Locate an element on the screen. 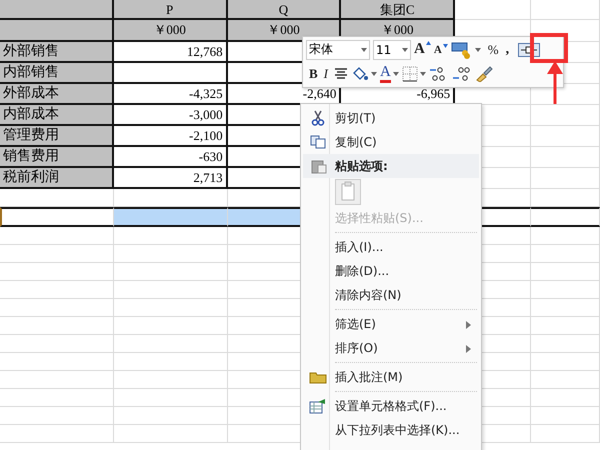 This screenshot has width=600, height=450. menu-item: 插入批注(M) is located at coordinates (391, 377).